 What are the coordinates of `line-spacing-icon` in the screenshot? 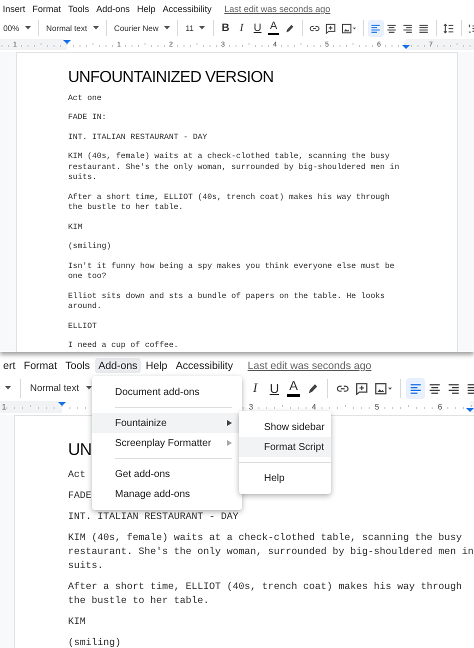 It's located at (448, 28).